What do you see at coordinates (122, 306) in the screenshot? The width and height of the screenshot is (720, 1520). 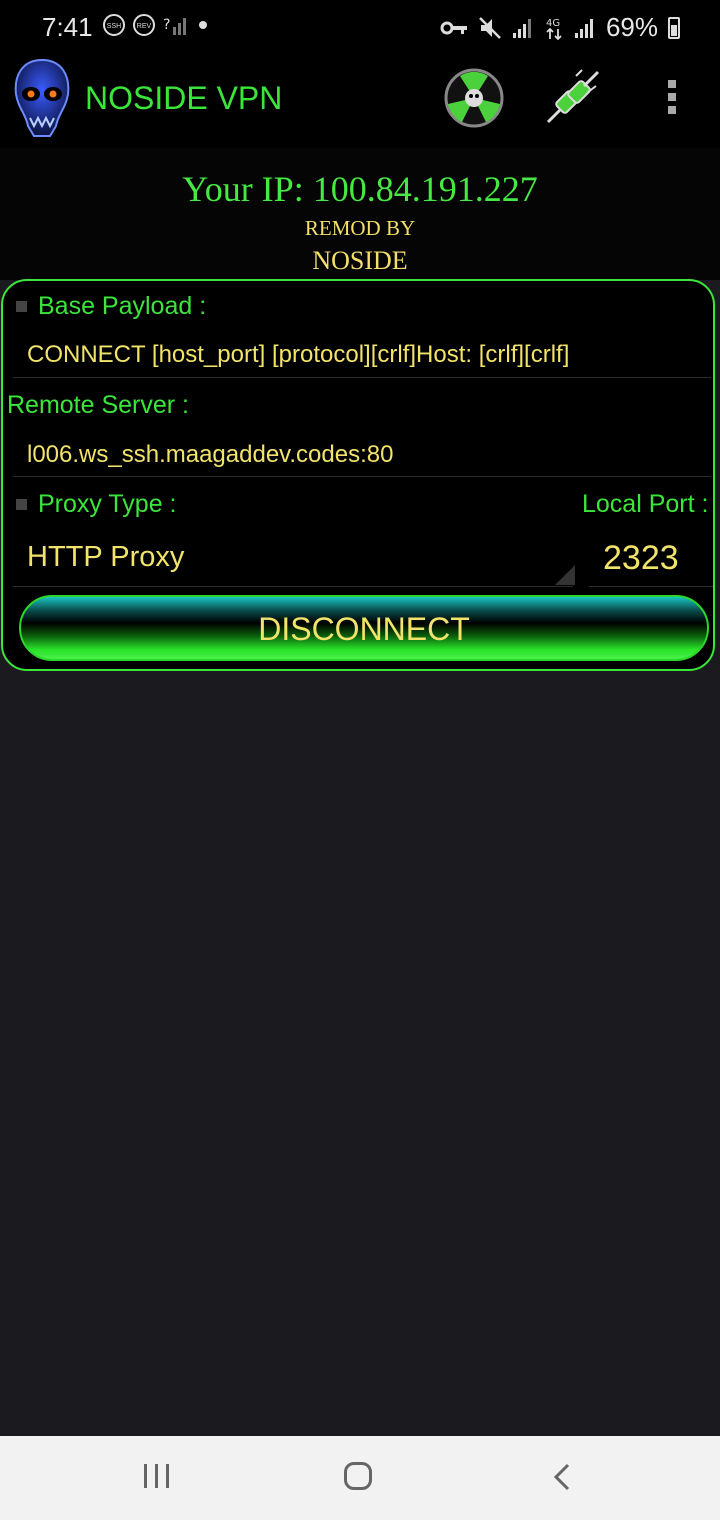 I see `payload-label: Base Payload :` at bounding box center [122, 306].